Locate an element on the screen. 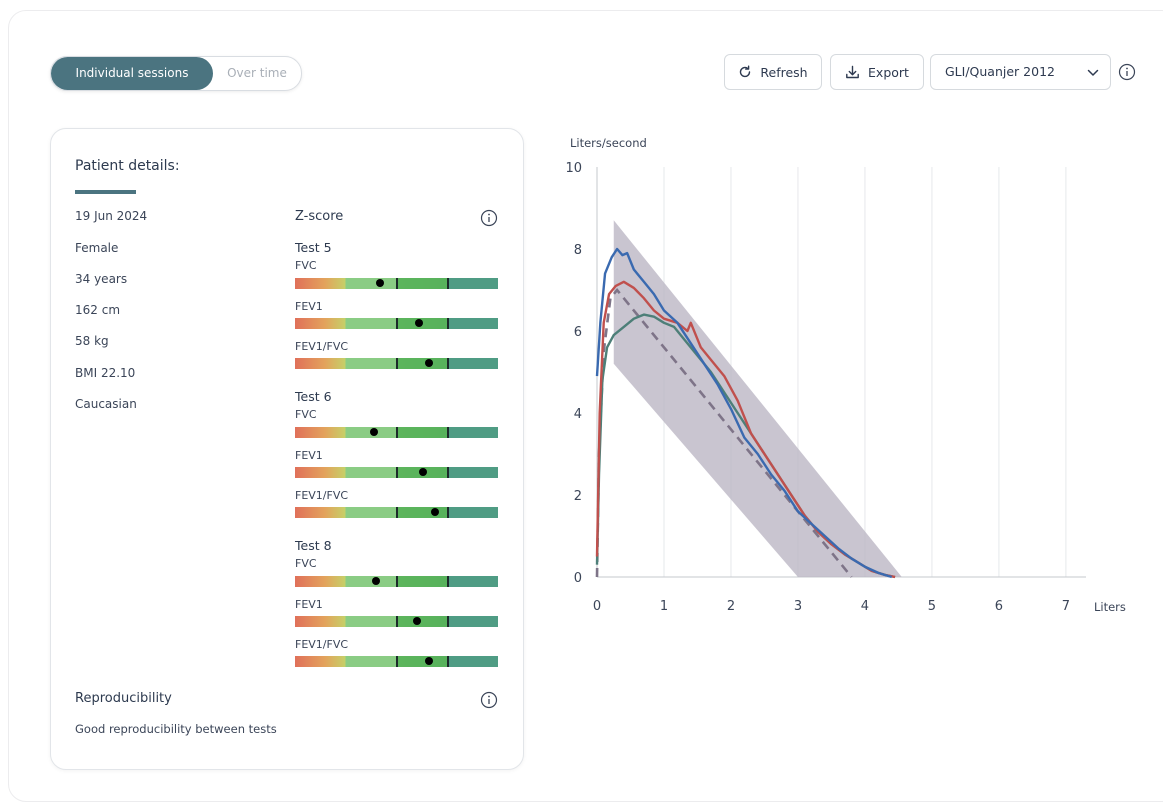  zscore-info-icon is located at coordinates (489, 218).